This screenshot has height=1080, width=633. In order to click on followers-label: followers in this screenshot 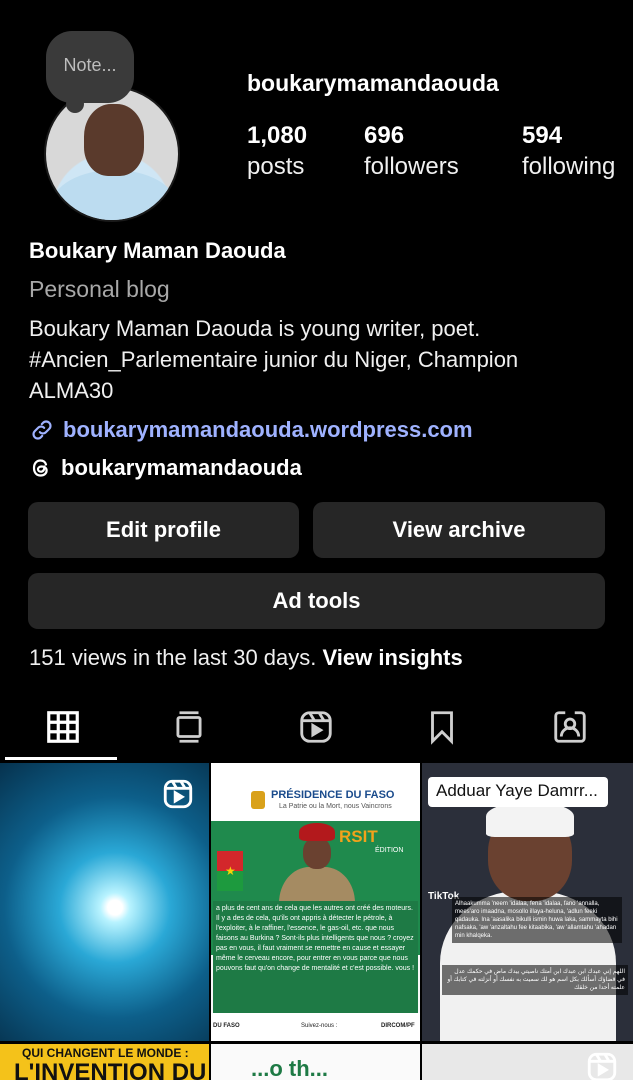, I will do `click(411, 166)`.